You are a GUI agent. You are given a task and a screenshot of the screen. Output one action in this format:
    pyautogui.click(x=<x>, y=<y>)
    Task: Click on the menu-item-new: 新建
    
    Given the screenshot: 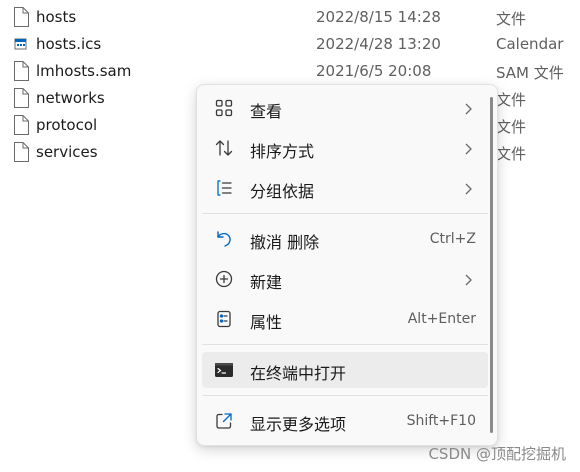 What is the action you would take?
    pyautogui.click(x=345, y=279)
    